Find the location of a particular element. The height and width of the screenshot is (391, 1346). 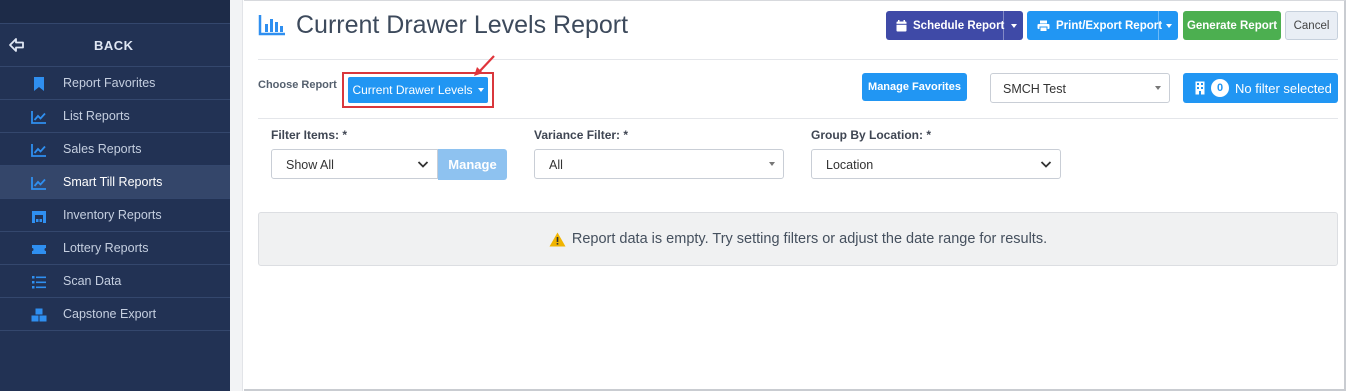

print-export-main: Print/Export Report is located at coordinates (1094, 25).